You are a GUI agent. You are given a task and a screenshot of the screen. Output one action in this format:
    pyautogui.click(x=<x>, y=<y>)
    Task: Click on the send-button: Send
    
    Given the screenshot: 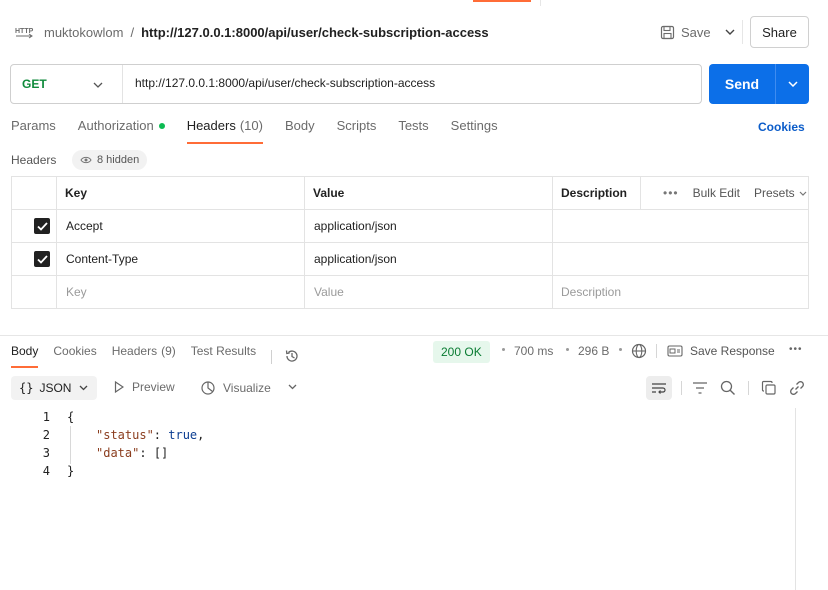 What is the action you would take?
    pyautogui.click(x=759, y=84)
    